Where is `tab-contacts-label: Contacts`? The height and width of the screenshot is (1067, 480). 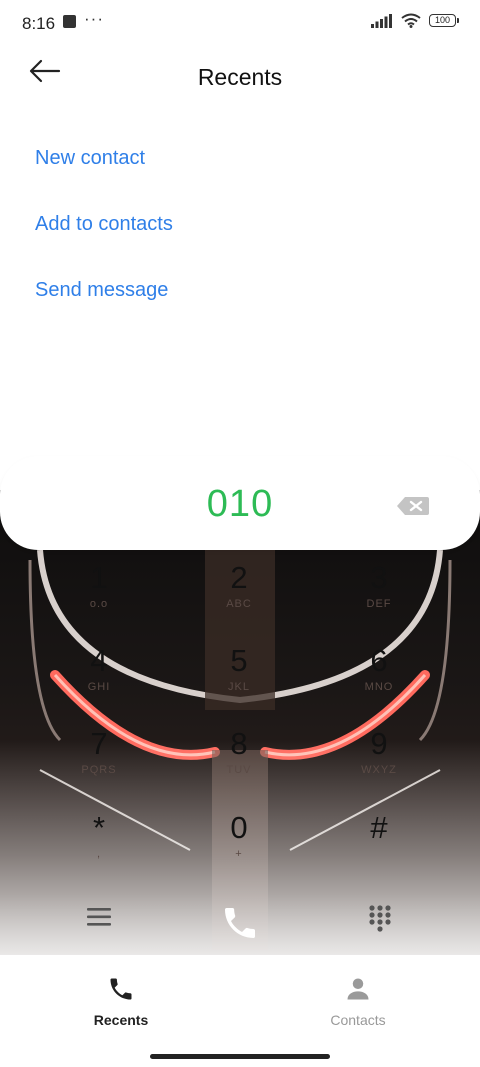 tab-contacts-label: Contacts is located at coordinates (358, 1020).